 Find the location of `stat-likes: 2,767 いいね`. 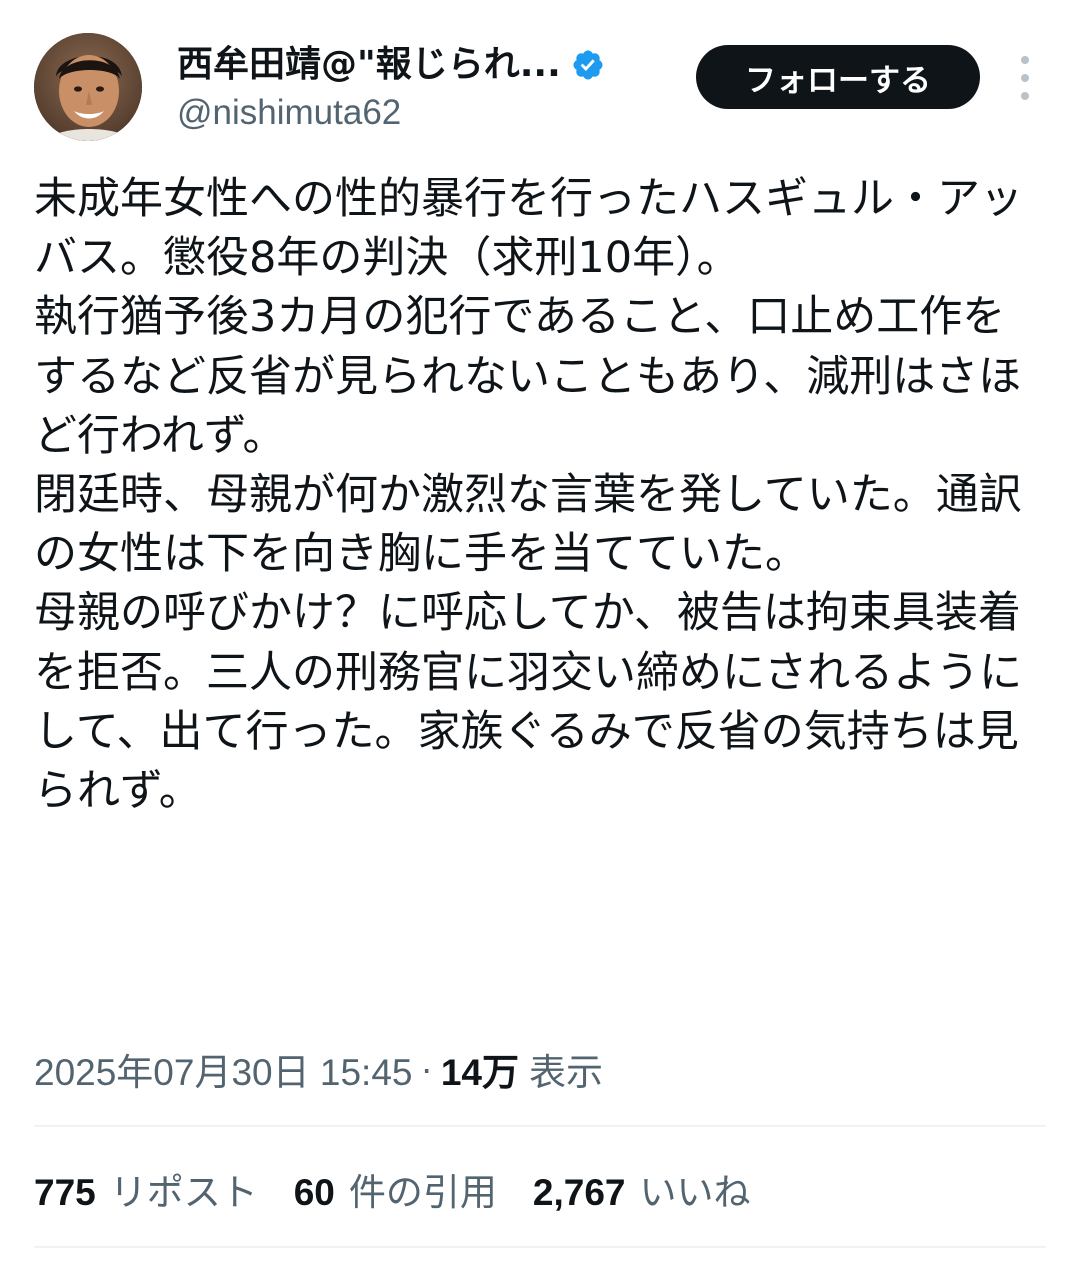

stat-likes: 2,767 いいね is located at coordinates (642, 1189).